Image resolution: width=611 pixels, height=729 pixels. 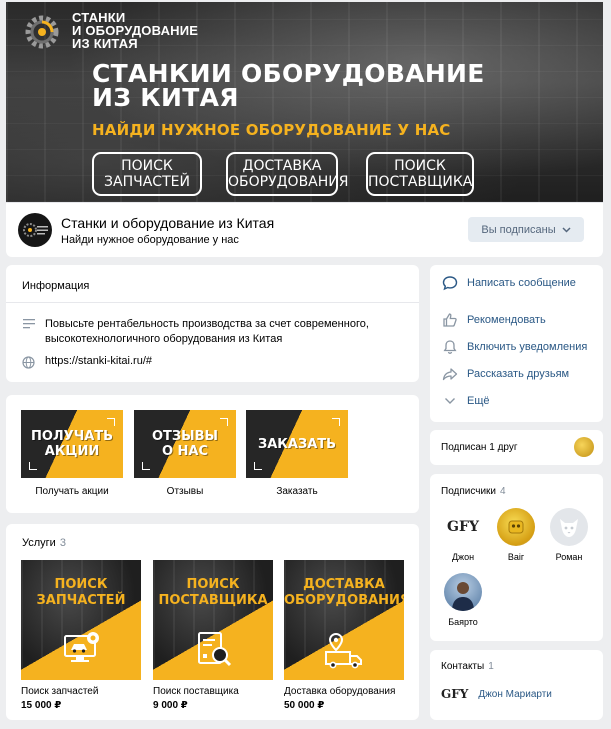 What do you see at coordinates (450, 320) in the screenshot?
I see `thumbs-up-icon` at bounding box center [450, 320].